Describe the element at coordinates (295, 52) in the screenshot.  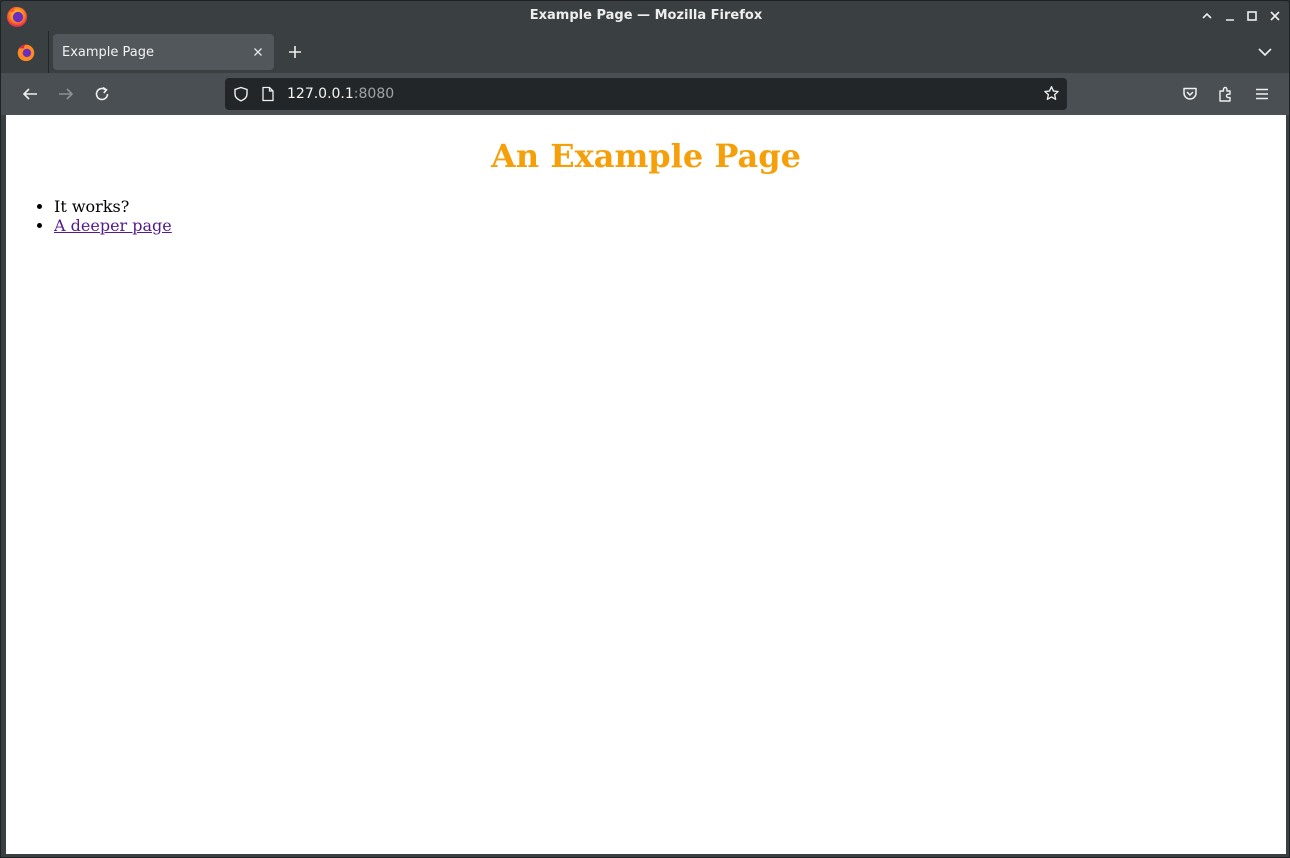
I see `new-tab-plus-icon` at that location.